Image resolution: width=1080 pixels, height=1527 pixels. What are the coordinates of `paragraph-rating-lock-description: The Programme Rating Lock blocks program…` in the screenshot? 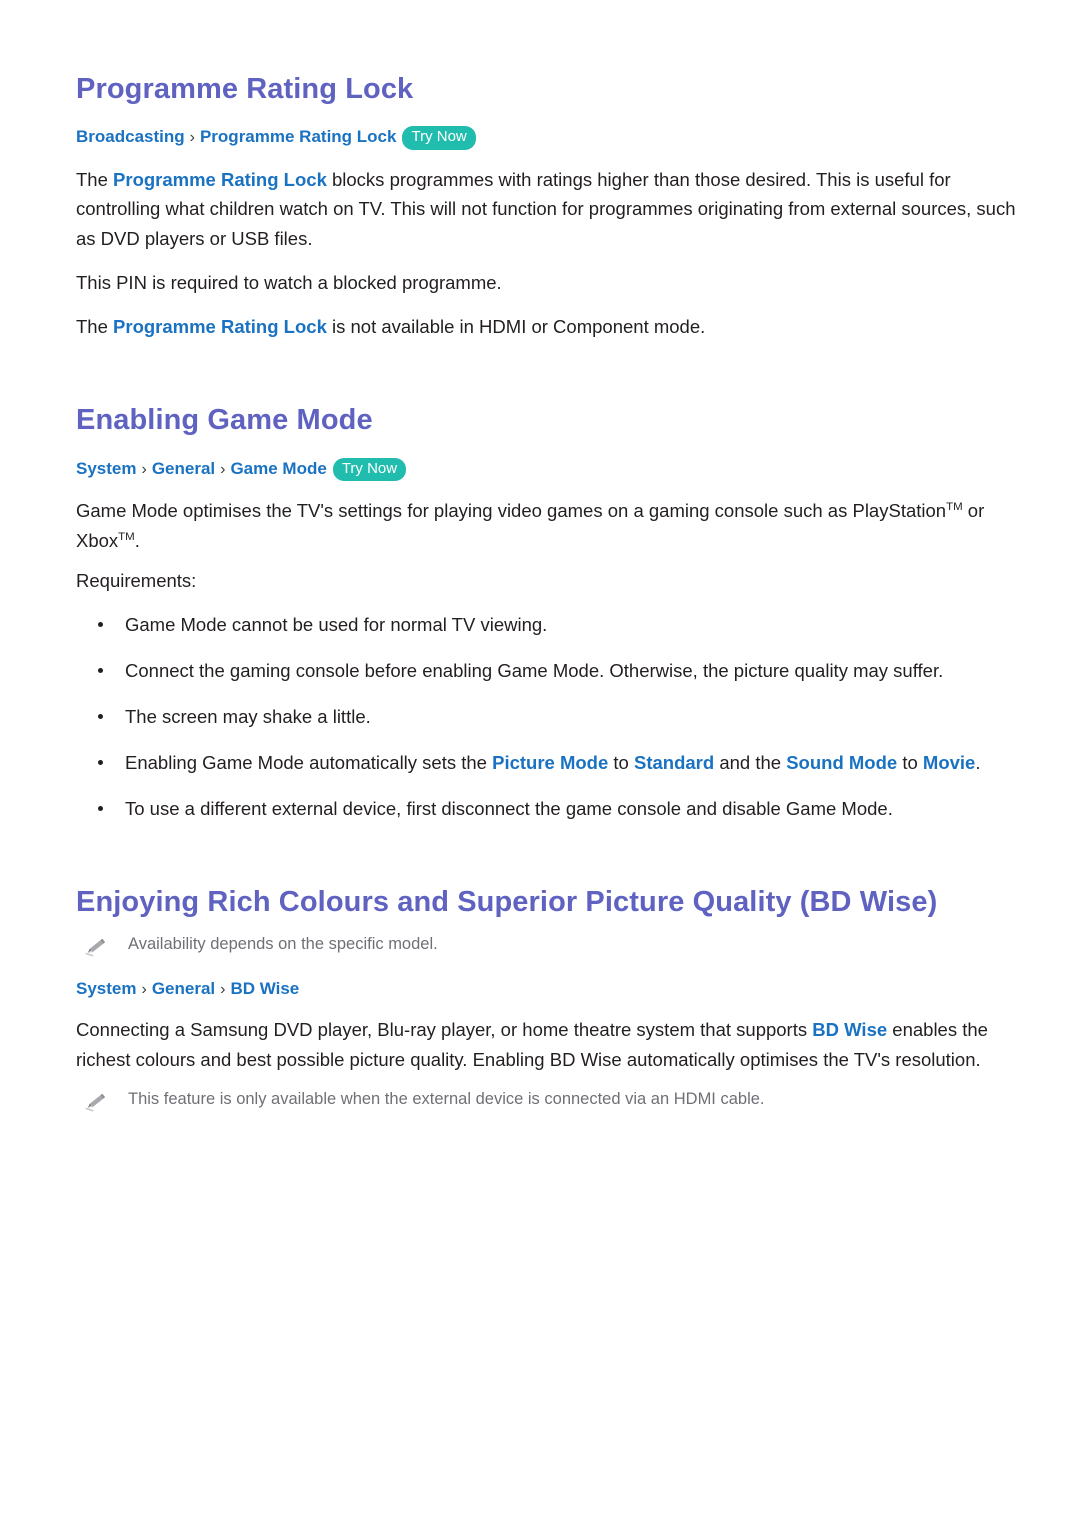 It's located at (548, 210).